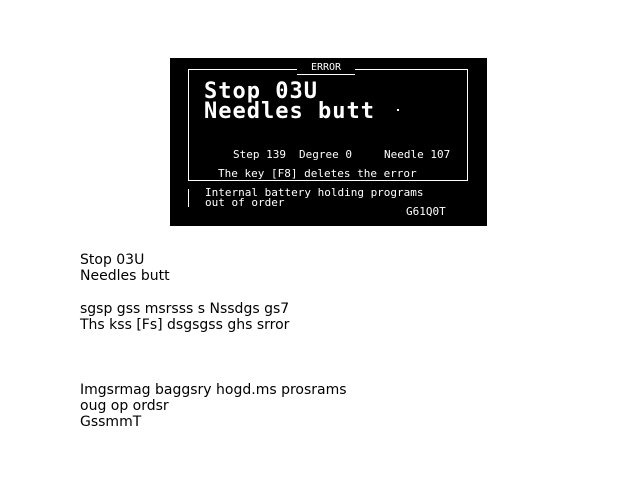 The width and height of the screenshot is (640, 480). What do you see at coordinates (259, 154) in the screenshot?
I see `step-readout: Step 139` at bounding box center [259, 154].